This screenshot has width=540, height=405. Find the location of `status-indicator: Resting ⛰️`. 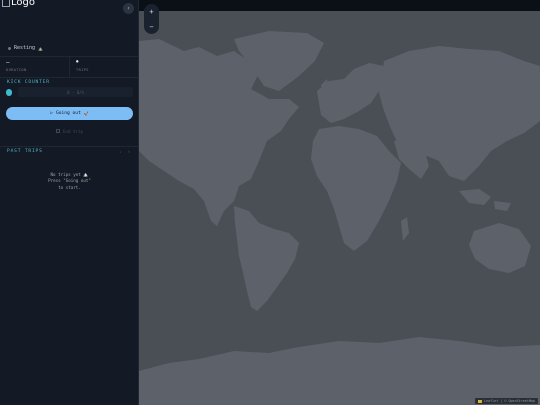

status-indicator: Resting ⛰️ is located at coordinates (25, 48).